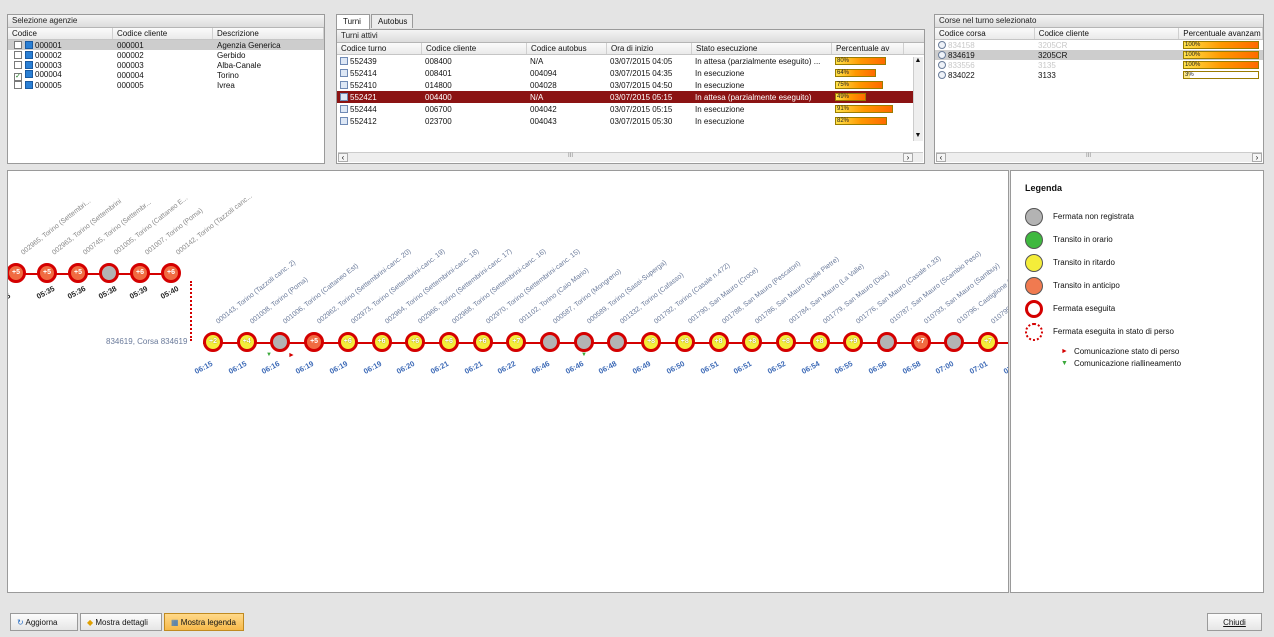 This screenshot has height=637, width=1274. What do you see at coordinates (379, 109) in the screenshot?
I see `turno-code-cell: 552444` at bounding box center [379, 109].